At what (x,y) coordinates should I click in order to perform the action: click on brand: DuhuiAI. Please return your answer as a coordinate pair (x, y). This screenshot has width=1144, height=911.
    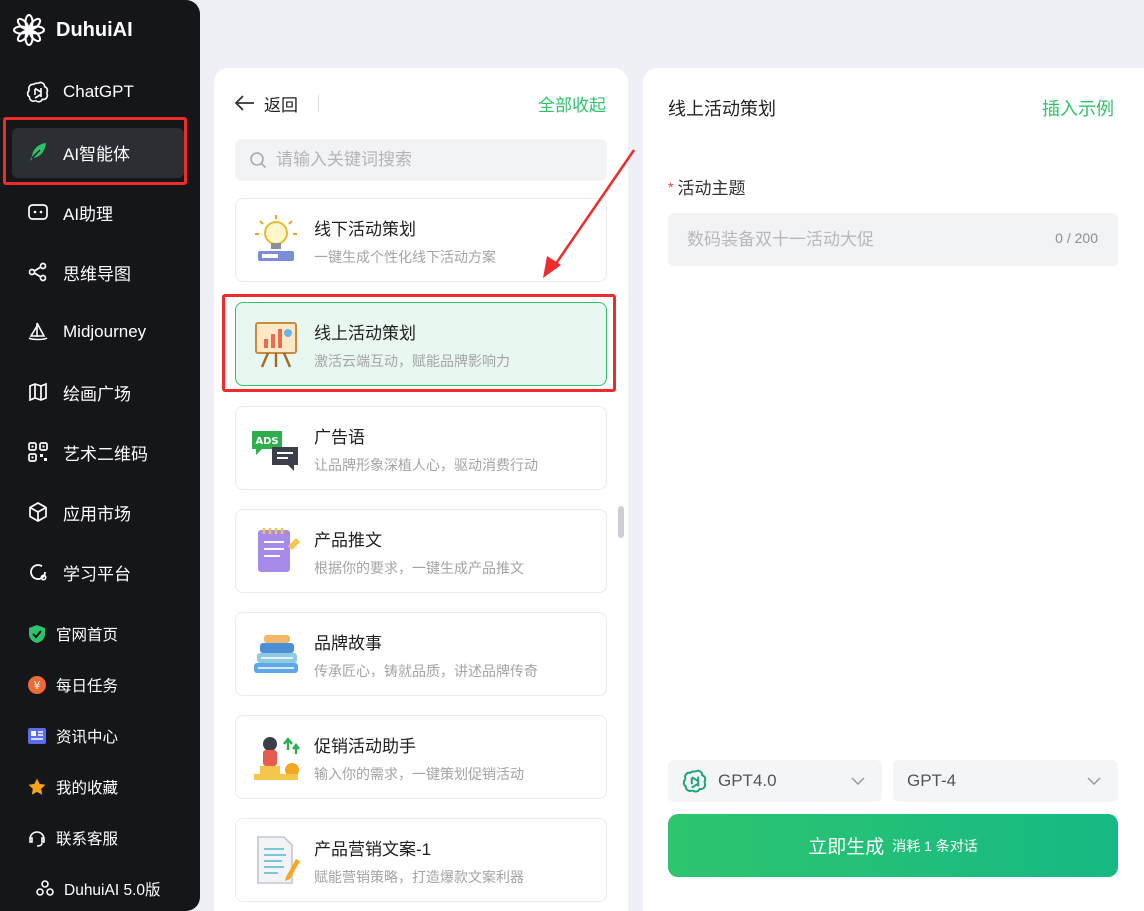
    Looking at the image, I should click on (72, 30).